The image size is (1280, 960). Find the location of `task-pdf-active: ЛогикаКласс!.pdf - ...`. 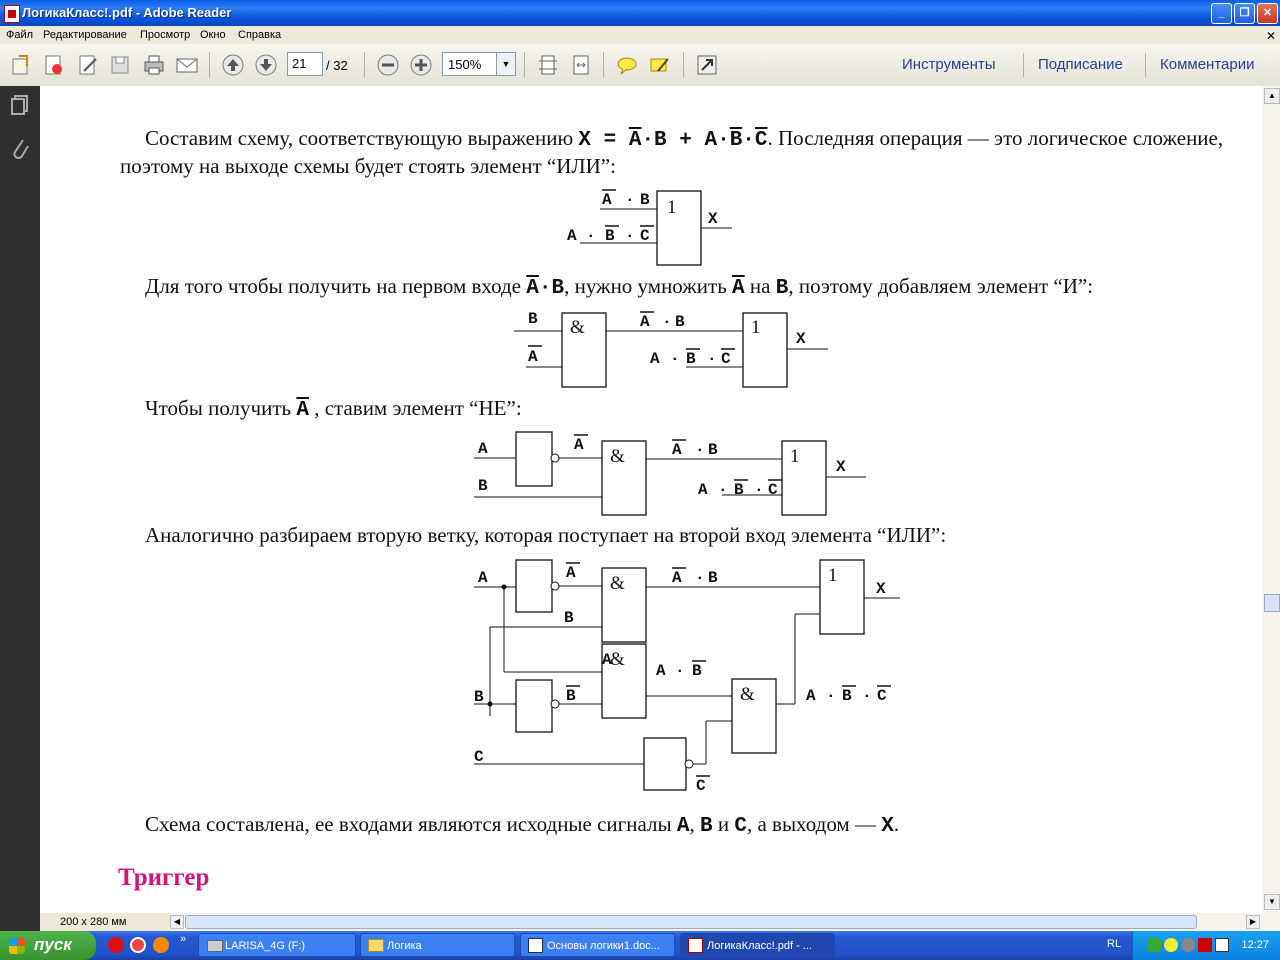

task-pdf-active: ЛогикаКласс!.pdf - ... is located at coordinates (757, 945).